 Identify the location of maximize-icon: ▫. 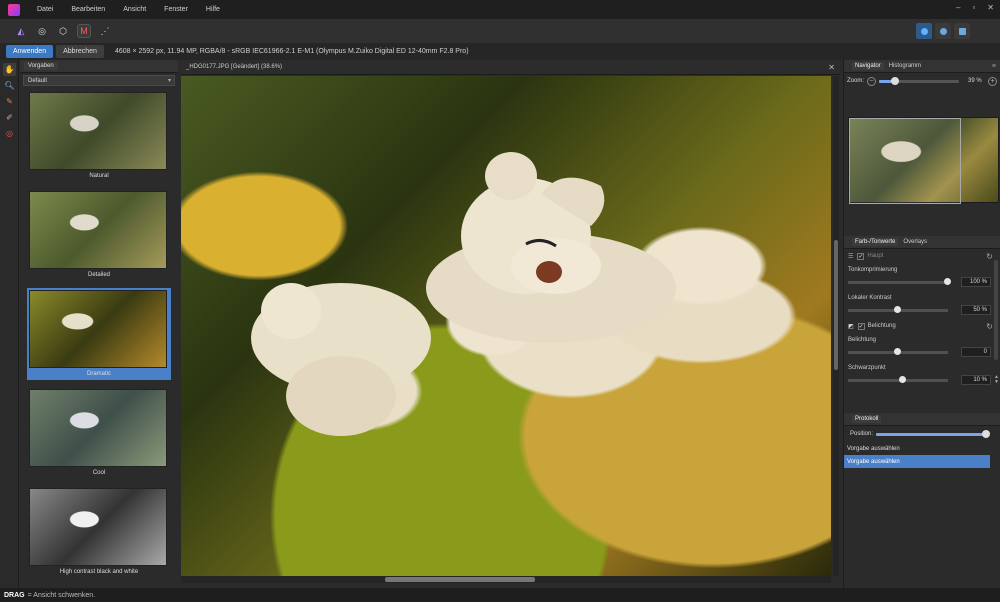
(973, 7).